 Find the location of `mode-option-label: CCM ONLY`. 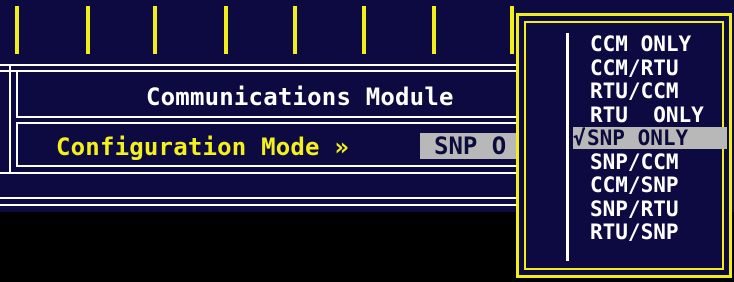

mode-option-label: CCM ONLY is located at coordinates (641, 44).